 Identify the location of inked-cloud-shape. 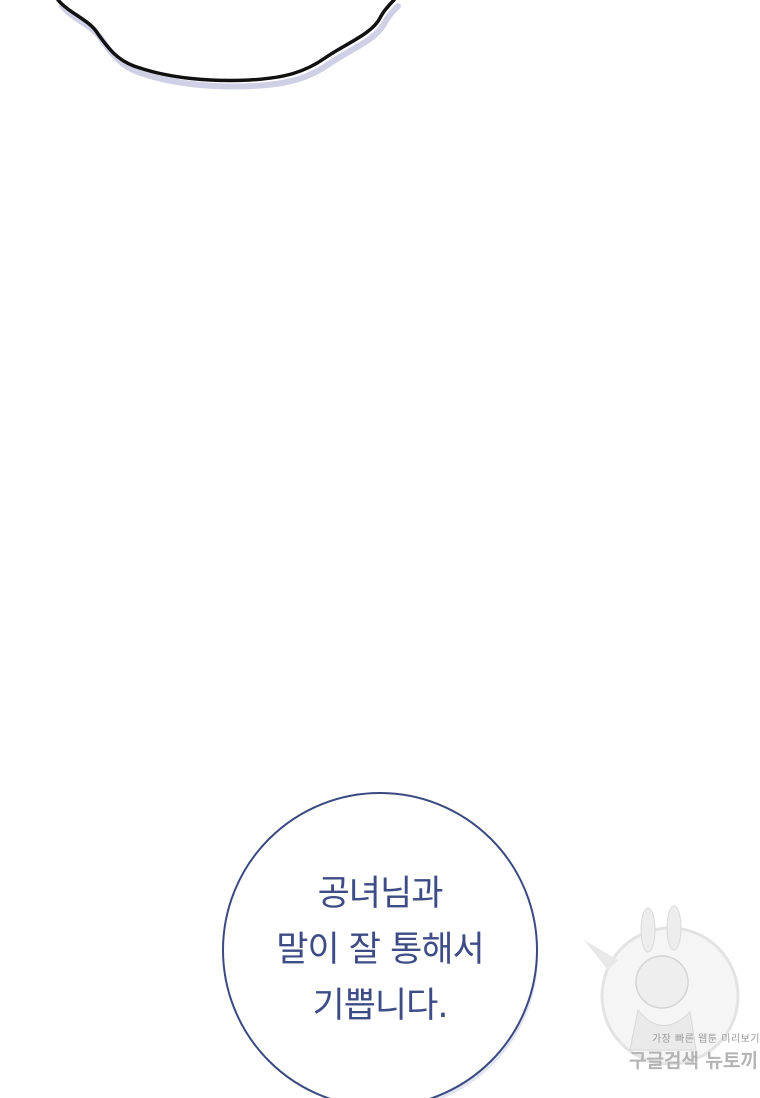
(228, 45).